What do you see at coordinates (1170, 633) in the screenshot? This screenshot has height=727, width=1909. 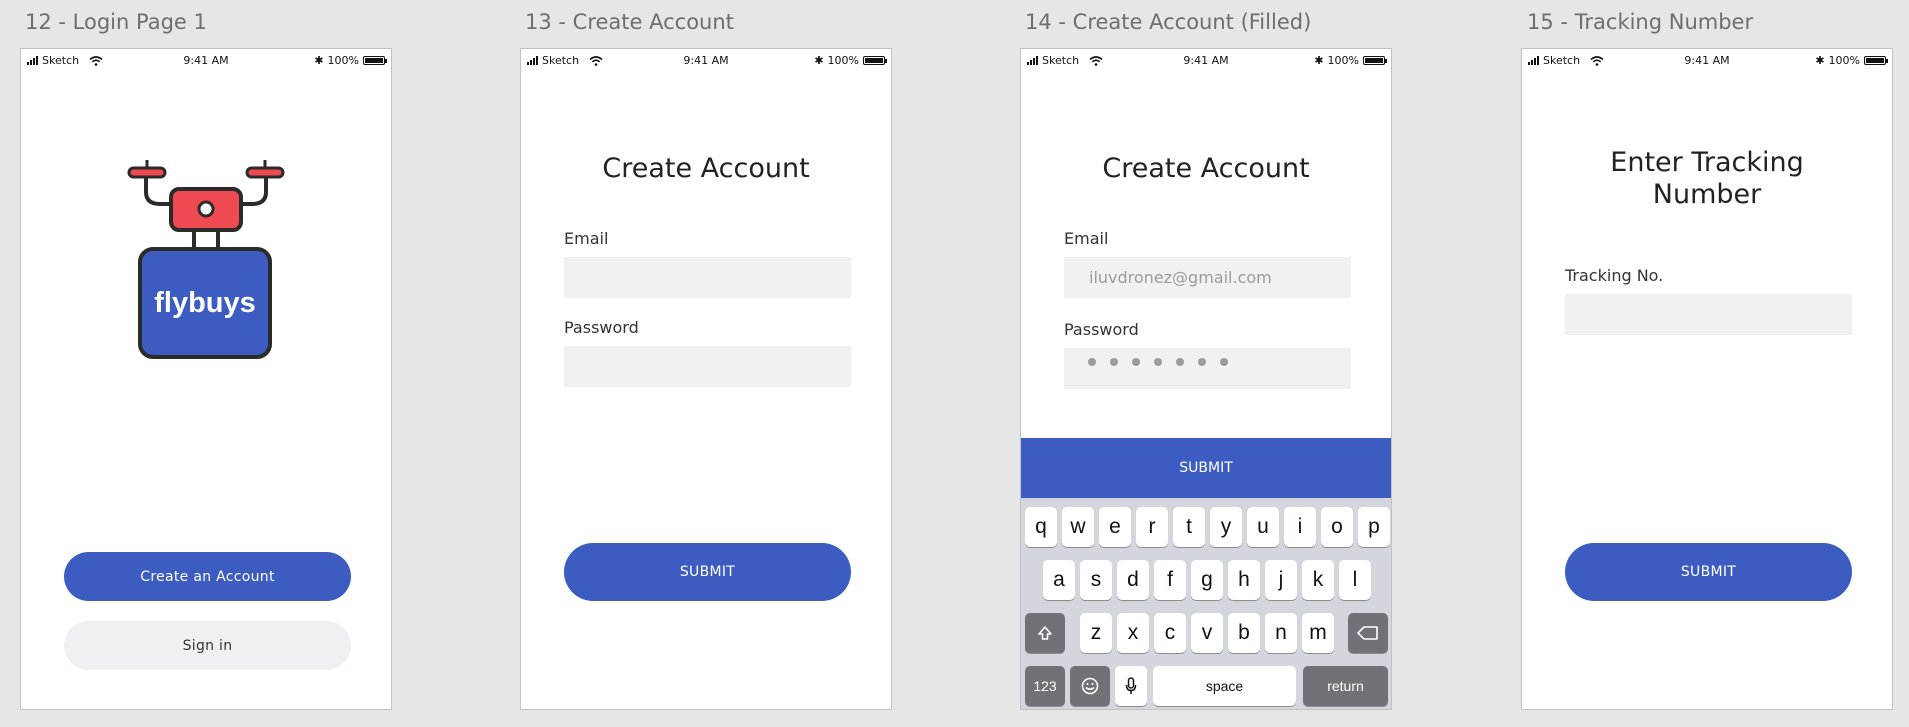 I see `key-c: c` at bounding box center [1170, 633].